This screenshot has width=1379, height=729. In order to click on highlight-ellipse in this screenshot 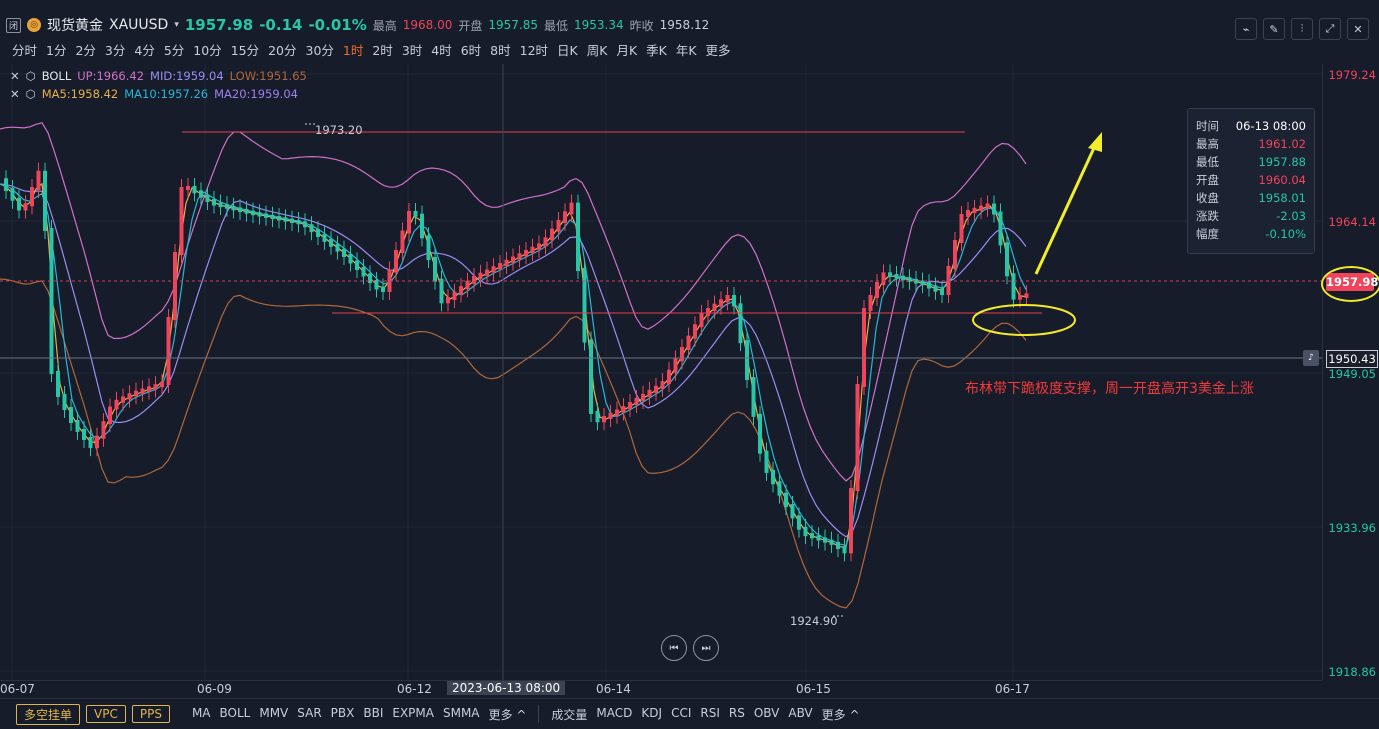, I will do `click(1350, 284)`.